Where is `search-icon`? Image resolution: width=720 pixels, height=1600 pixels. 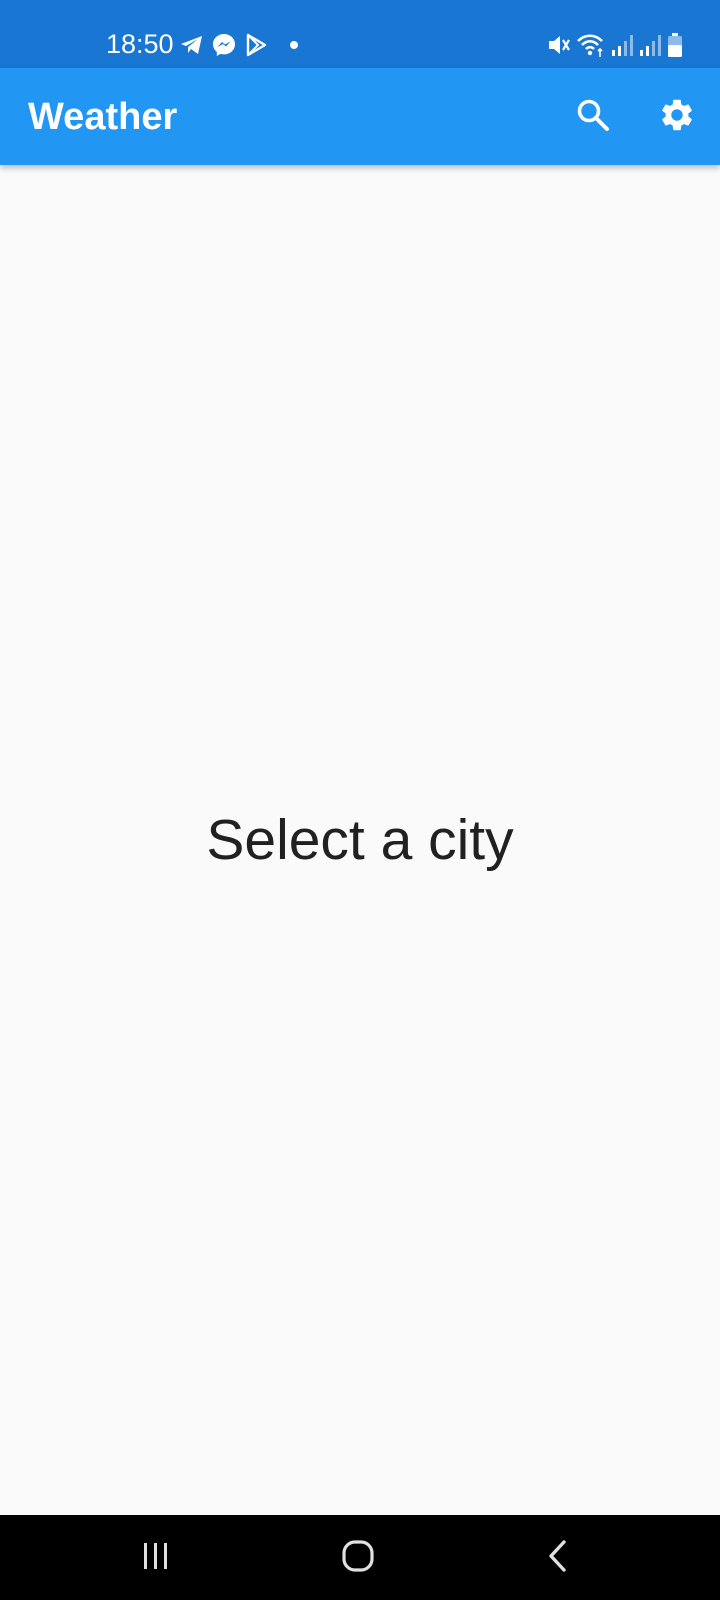
search-icon is located at coordinates (593, 117).